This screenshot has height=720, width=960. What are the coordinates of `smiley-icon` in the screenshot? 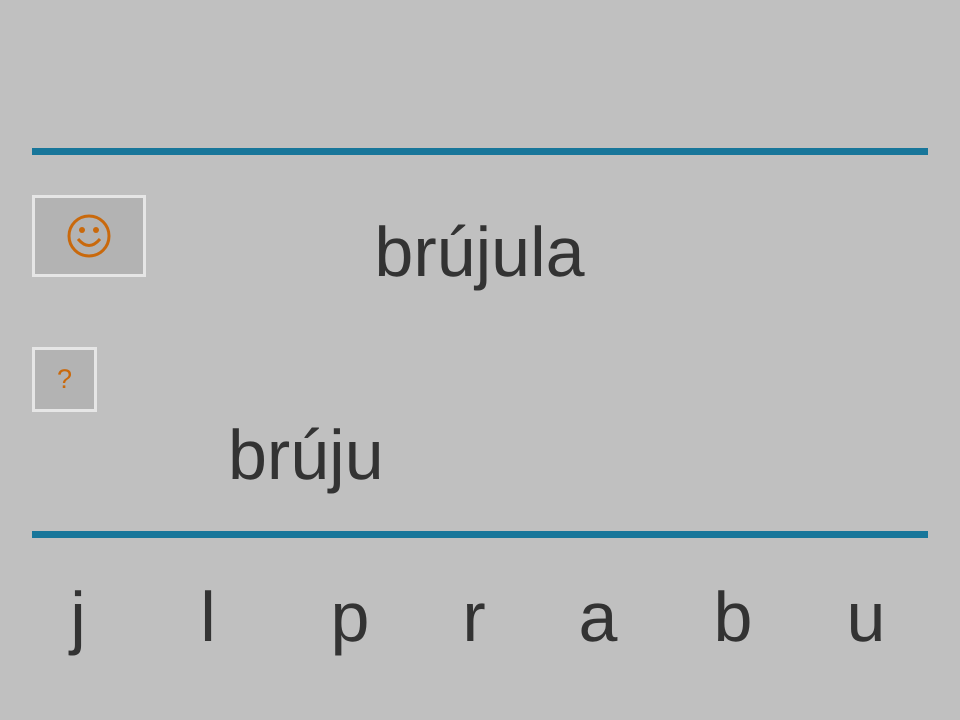 It's located at (89, 236).